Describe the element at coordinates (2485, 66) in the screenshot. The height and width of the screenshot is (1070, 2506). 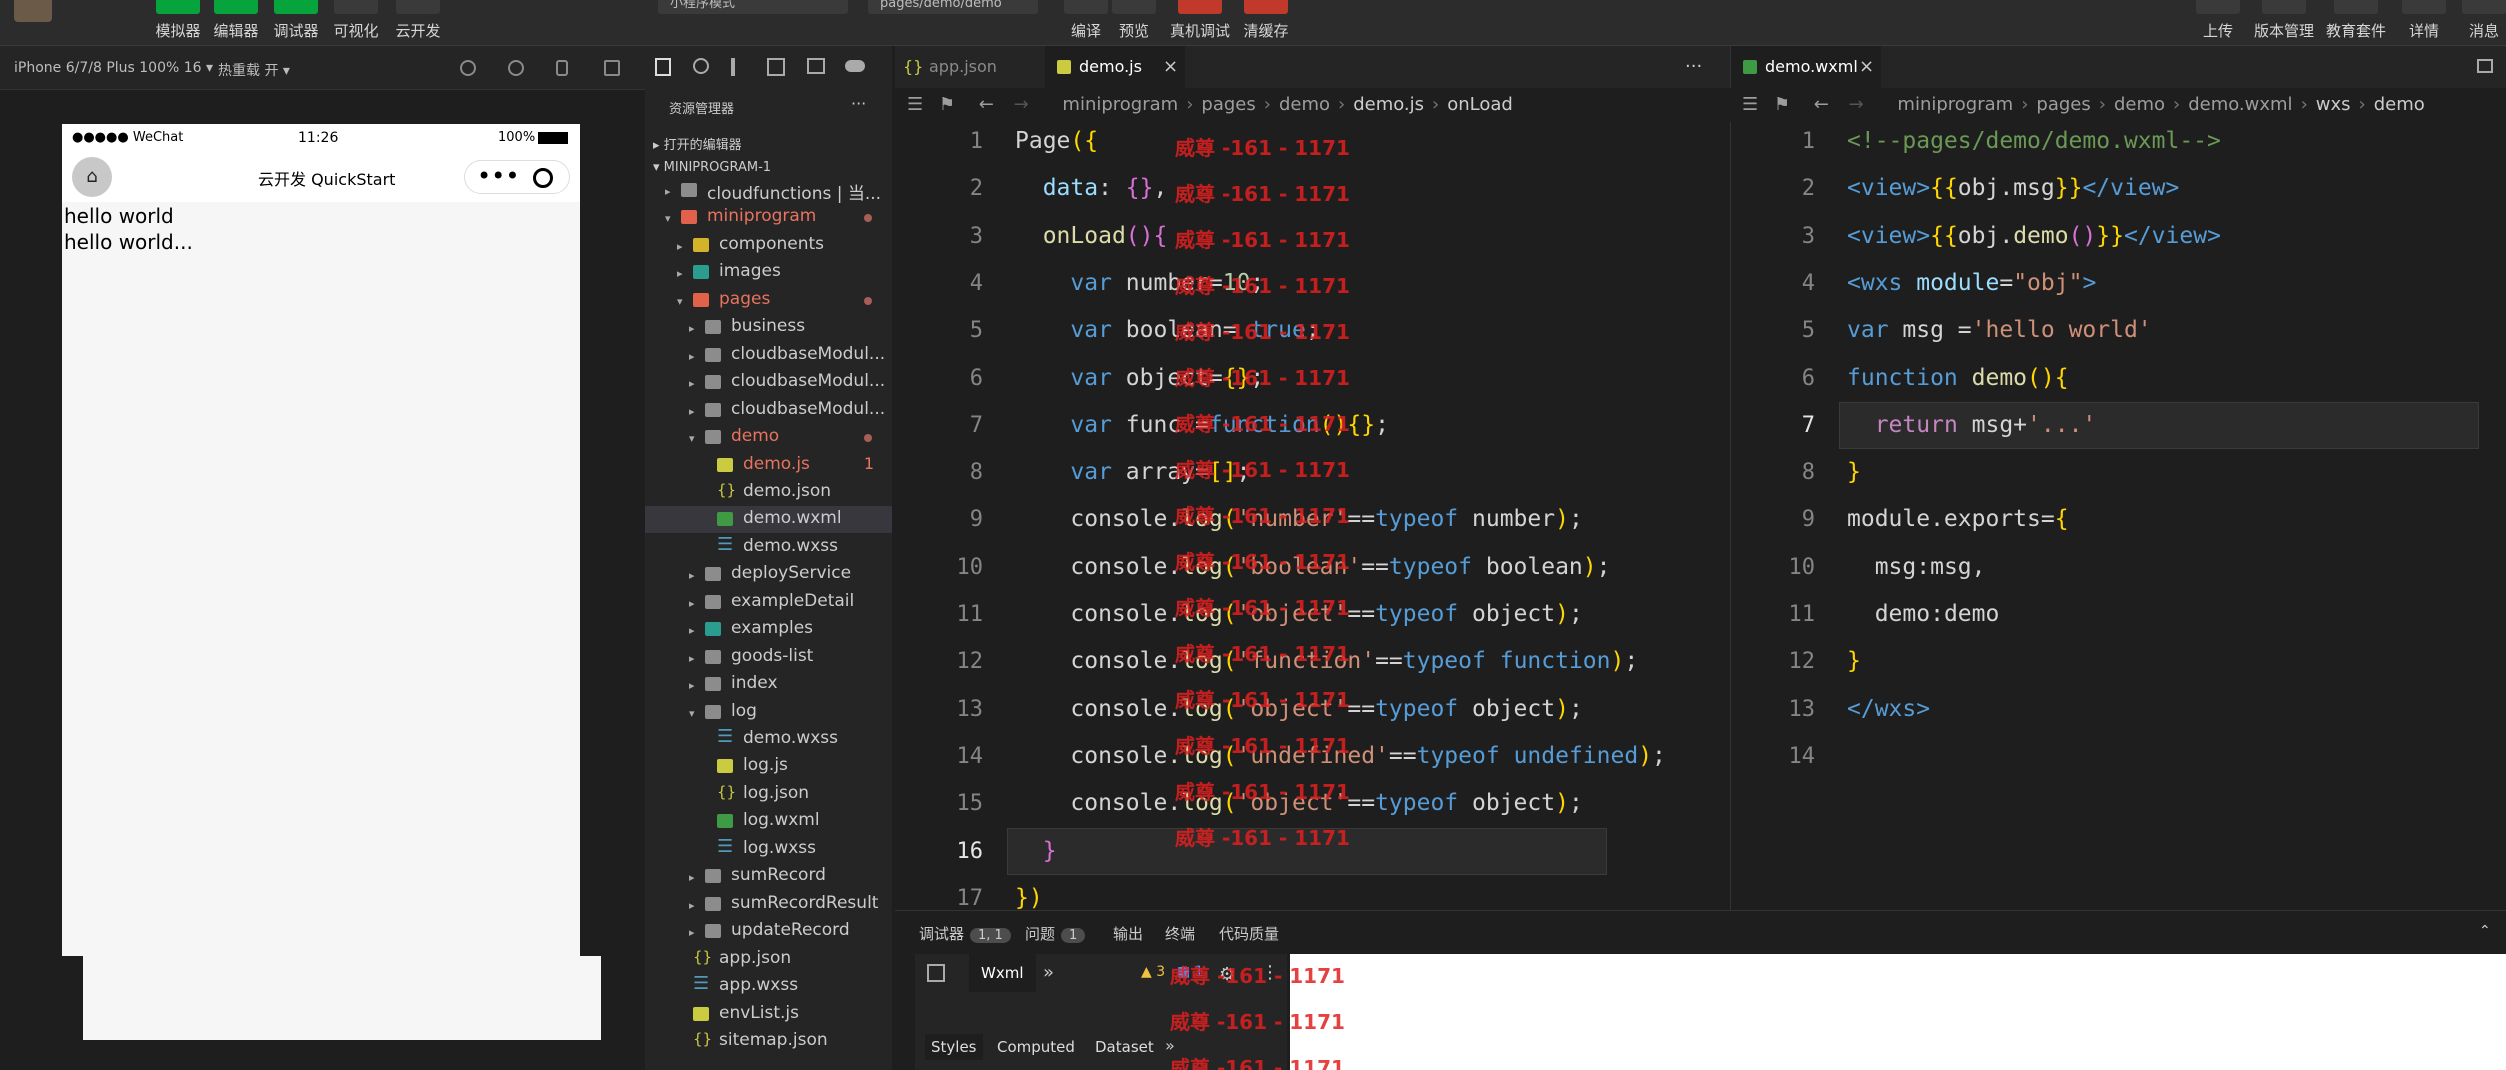
I see `split-editor-icon` at that location.